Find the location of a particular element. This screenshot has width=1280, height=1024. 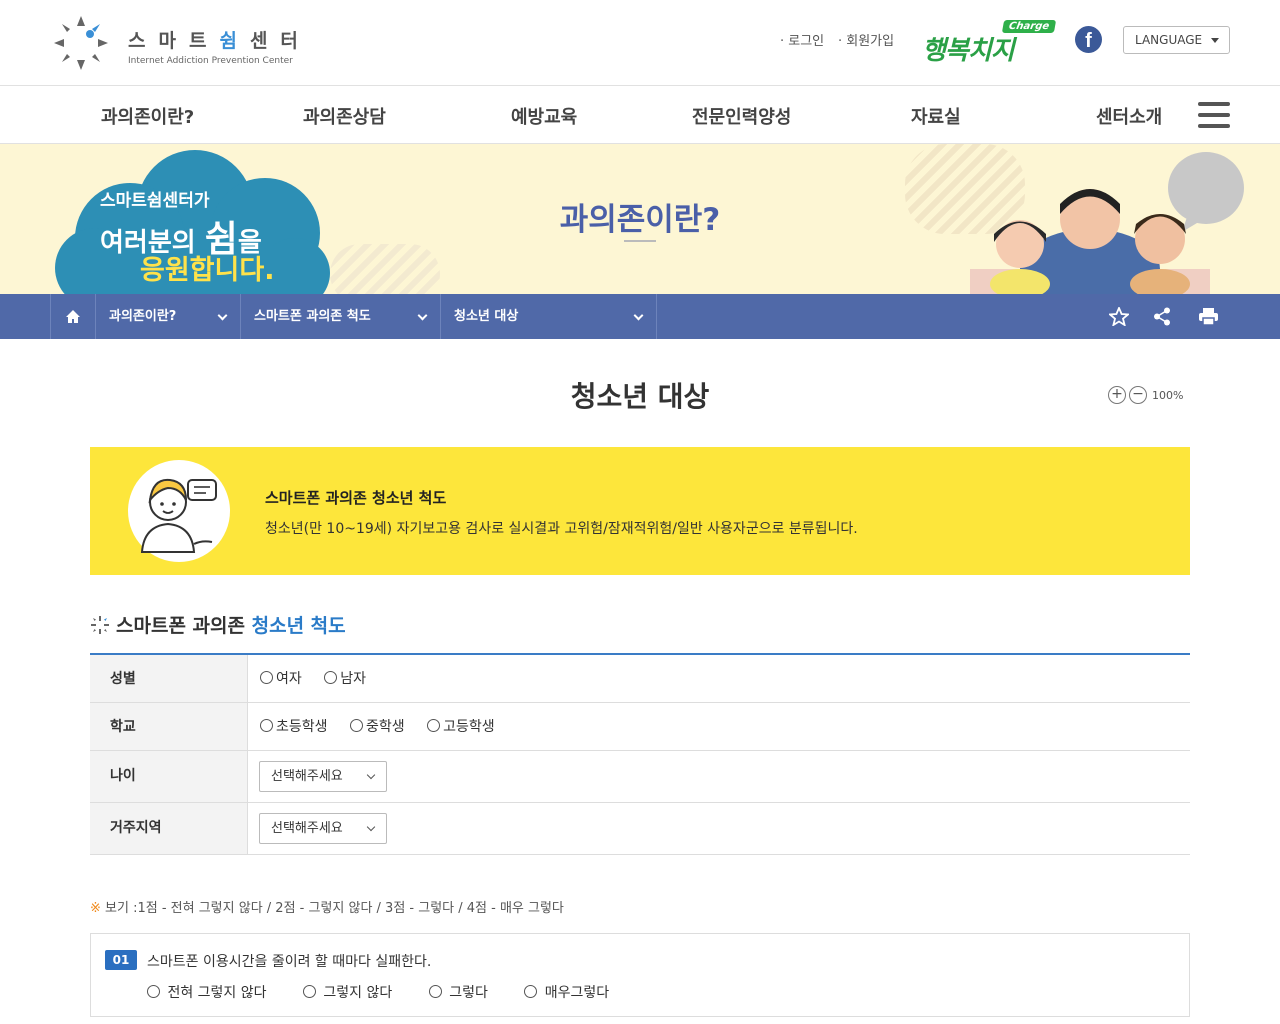

age-select: 선택해주세요 is located at coordinates (323, 776).